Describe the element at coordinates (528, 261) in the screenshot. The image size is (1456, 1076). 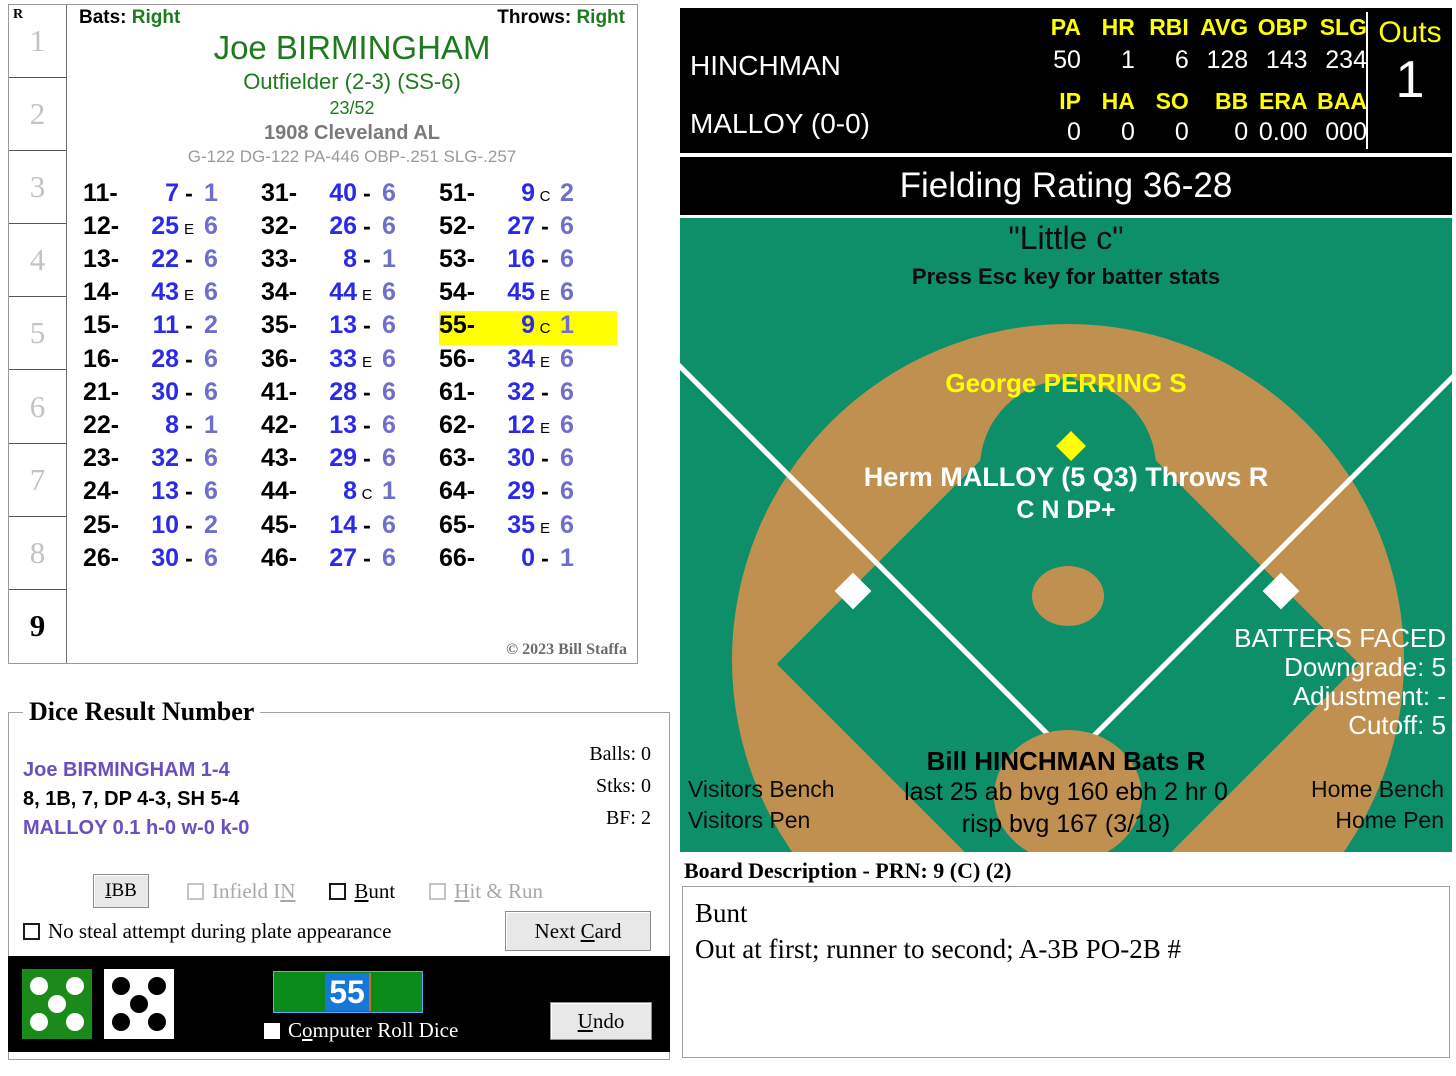
I see `dice-result-row: 53- 16-6` at that location.